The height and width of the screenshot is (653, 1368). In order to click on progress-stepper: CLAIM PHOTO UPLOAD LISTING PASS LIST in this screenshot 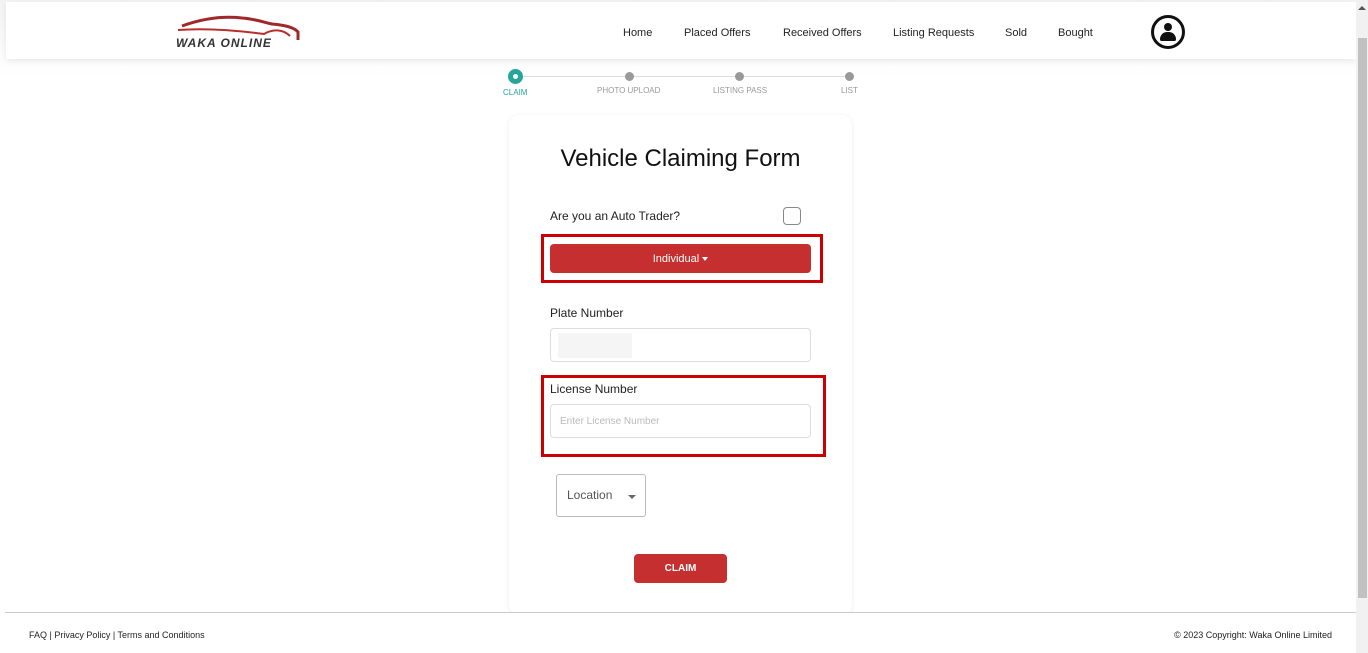, I will do `click(680, 84)`.